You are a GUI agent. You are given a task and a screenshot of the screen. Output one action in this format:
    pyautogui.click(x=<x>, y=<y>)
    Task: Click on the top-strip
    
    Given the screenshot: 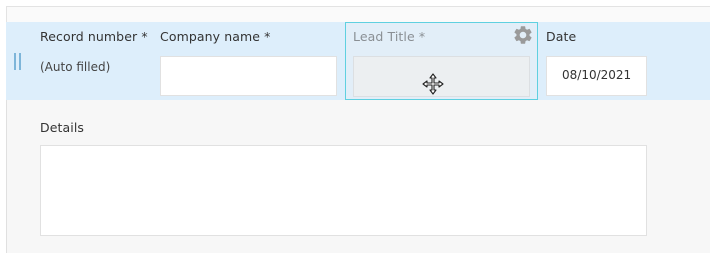 What is the action you would take?
    pyautogui.click(x=358, y=14)
    